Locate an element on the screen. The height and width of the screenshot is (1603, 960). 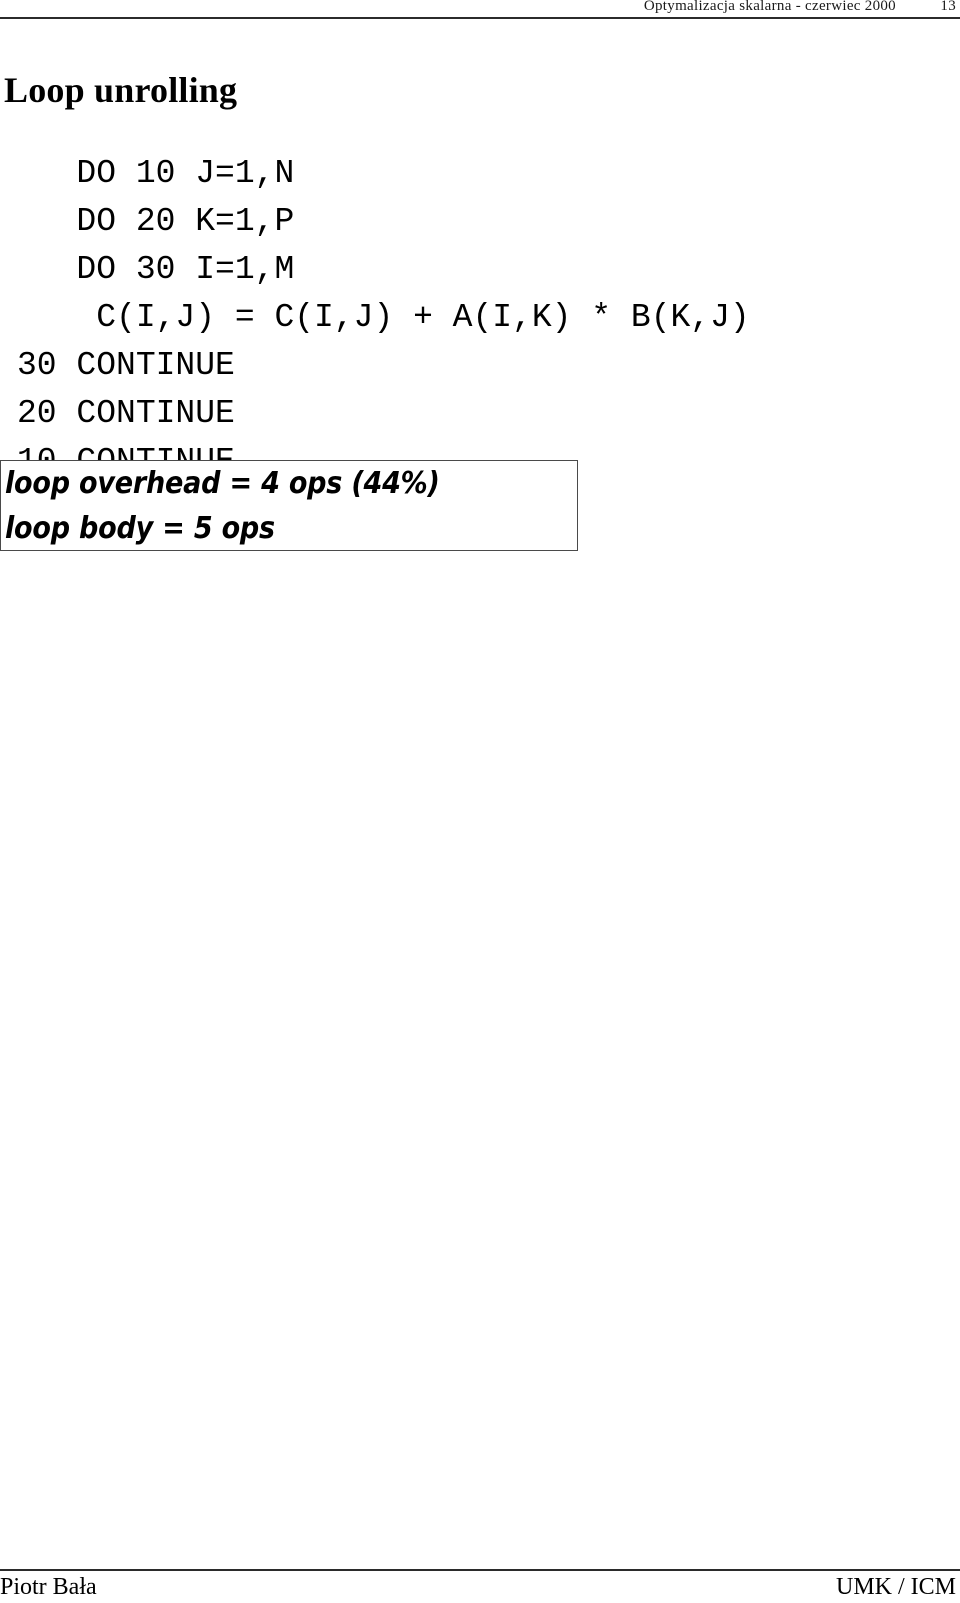
annotation-loop-overhead: loop overhead = 4 ops (44%) is located at coordinates (222, 483).